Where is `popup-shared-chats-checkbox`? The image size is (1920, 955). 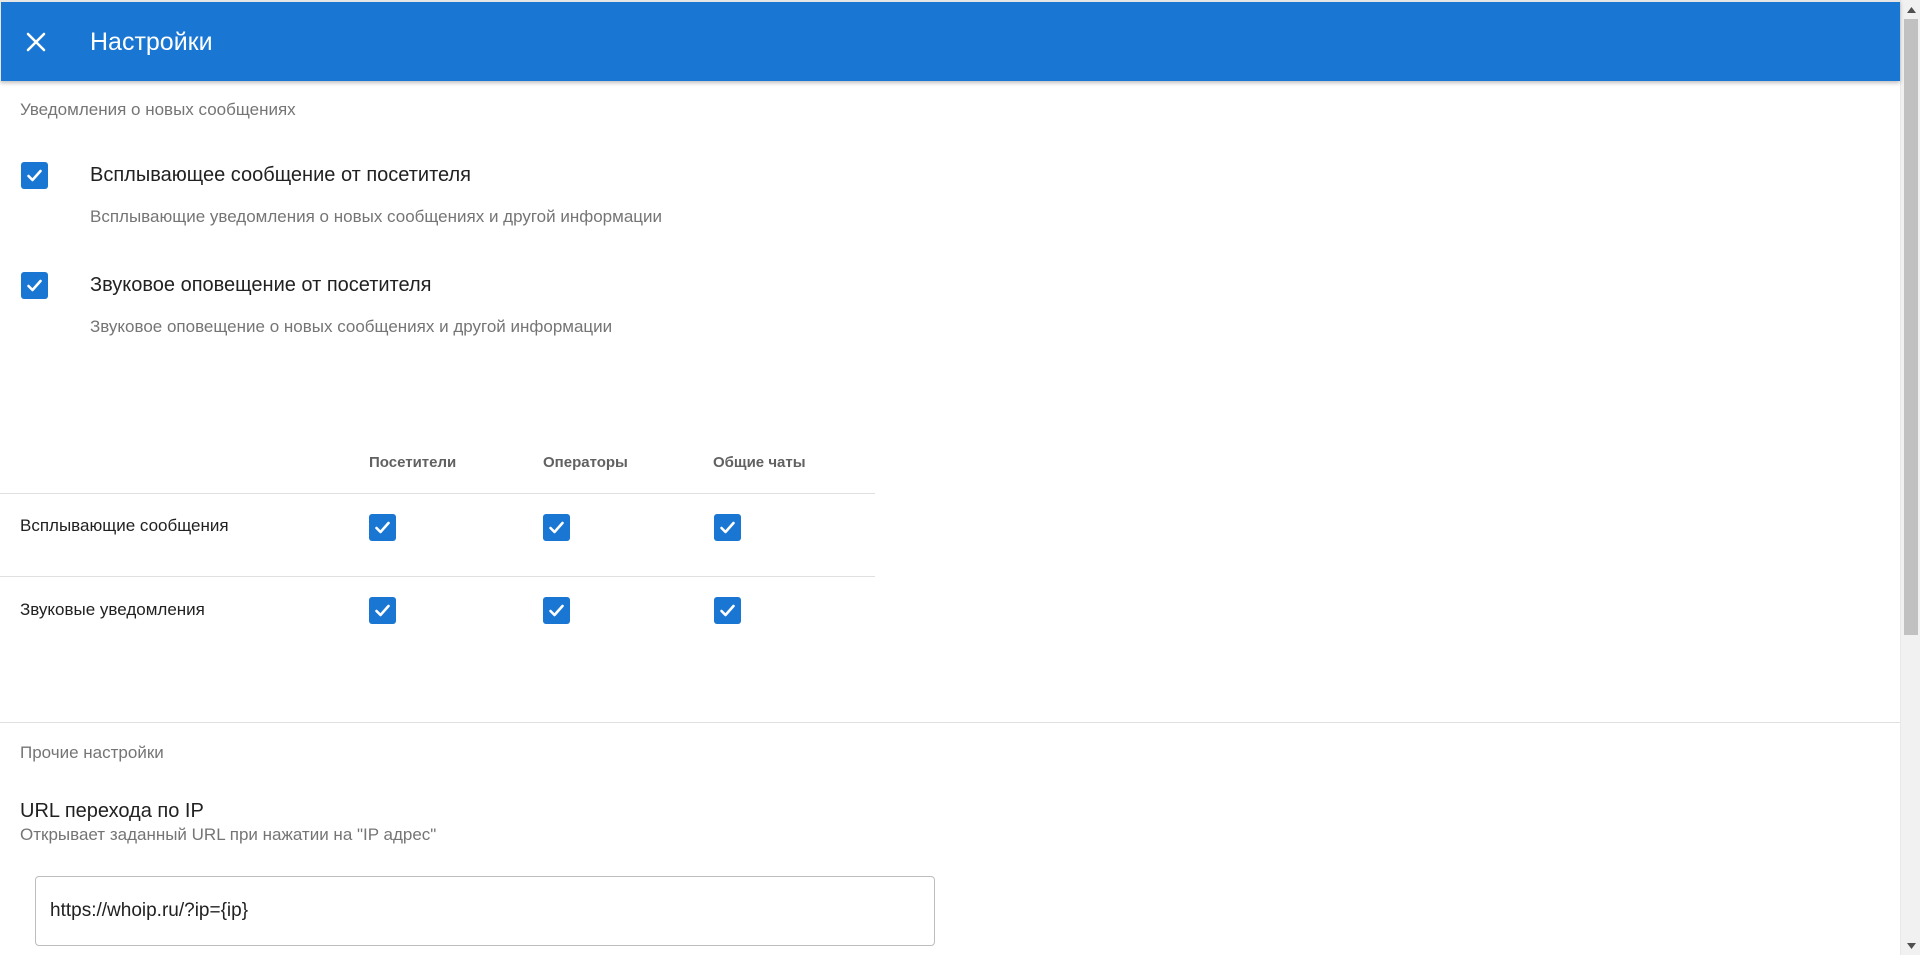
popup-shared-chats-checkbox is located at coordinates (727, 527).